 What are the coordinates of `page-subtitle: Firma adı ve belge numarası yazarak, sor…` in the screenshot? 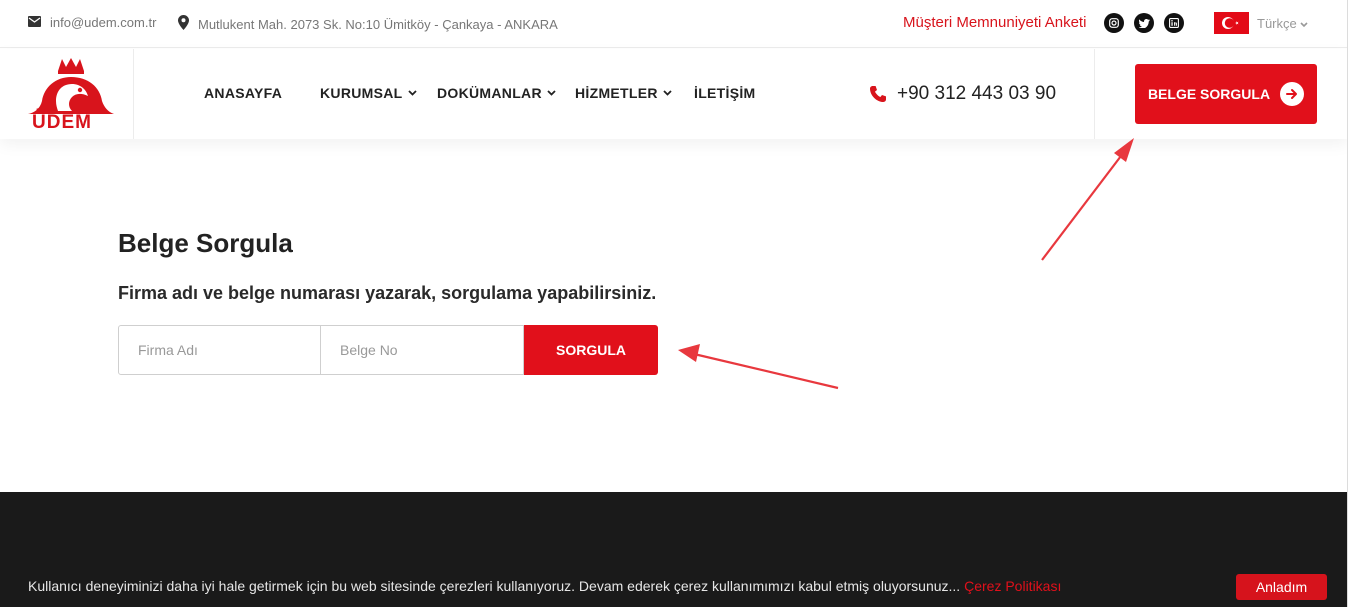 It's located at (387, 293).